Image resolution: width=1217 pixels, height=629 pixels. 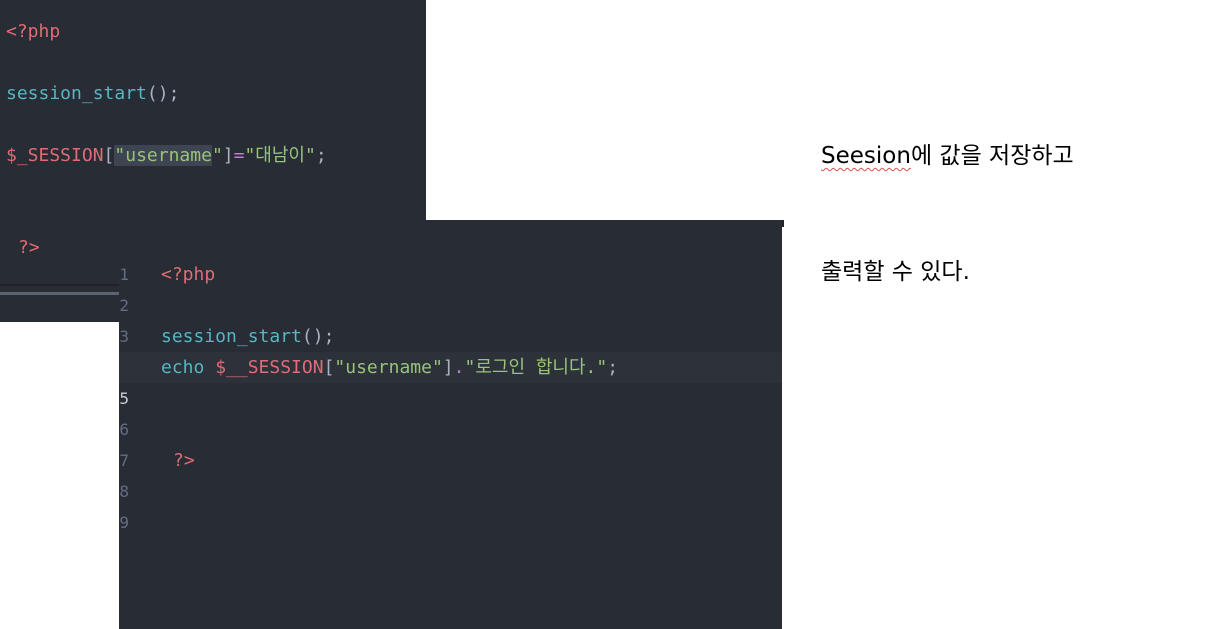 I want to click on session-variable: $__SESSION, so click(x=269, y=367).